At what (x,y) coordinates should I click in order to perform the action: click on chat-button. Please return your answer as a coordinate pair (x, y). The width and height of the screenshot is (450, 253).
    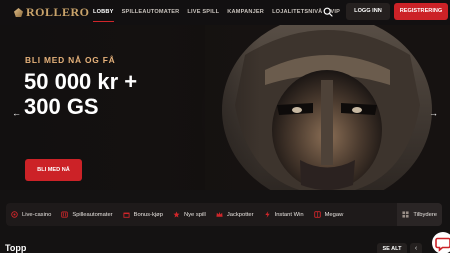
    Looking at the image, I should click on (441, 242).